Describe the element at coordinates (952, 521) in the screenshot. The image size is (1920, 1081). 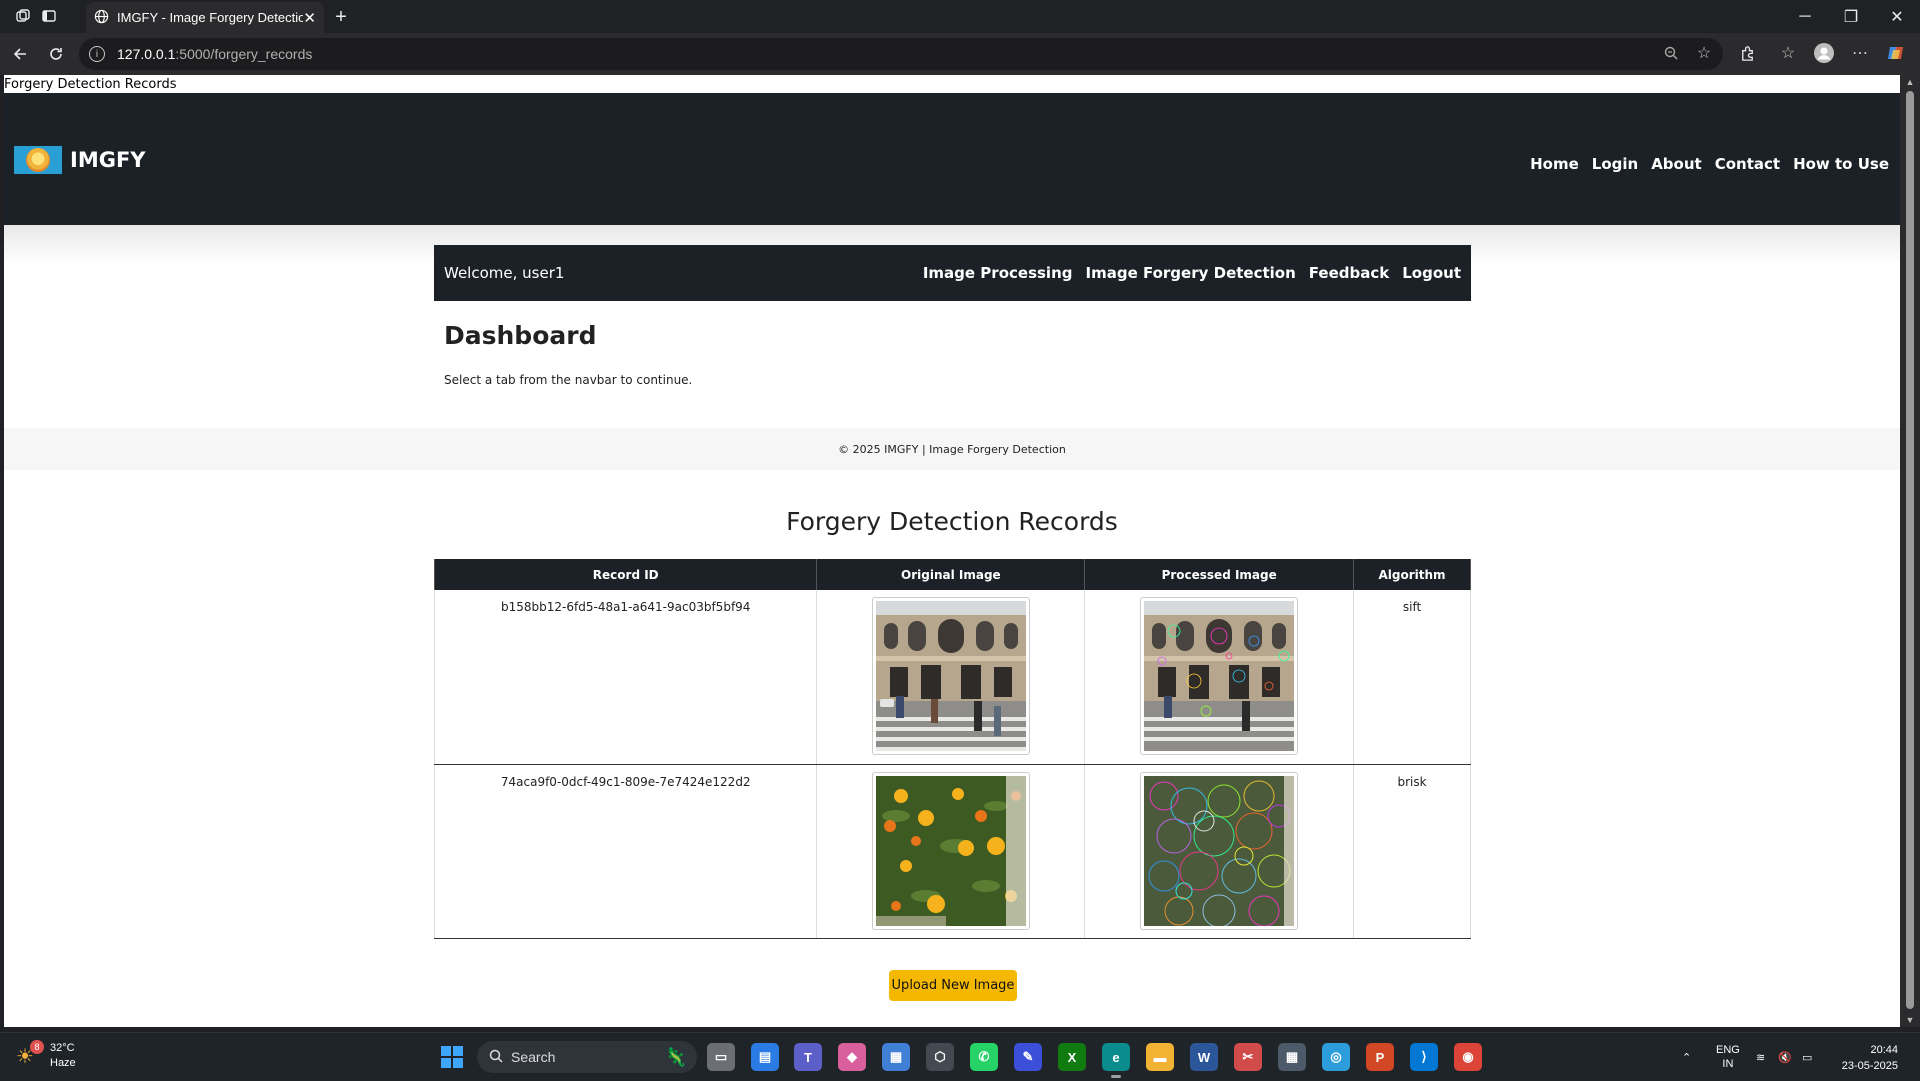
I see `records-title: Forgery Detection Records` at that location.